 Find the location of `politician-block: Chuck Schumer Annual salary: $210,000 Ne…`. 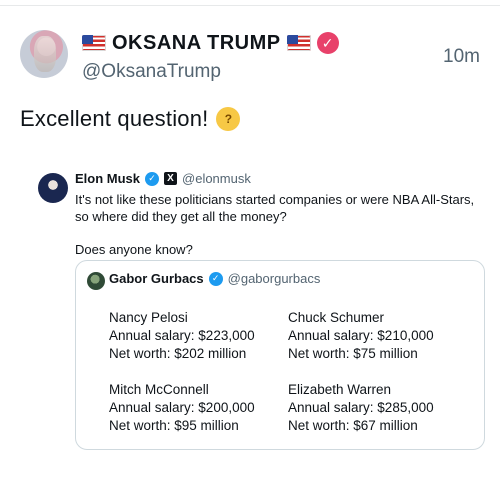

politician-block: Chuck Schumer Annual salary: $210,000 Ne… is located at coordinates (361, 336).